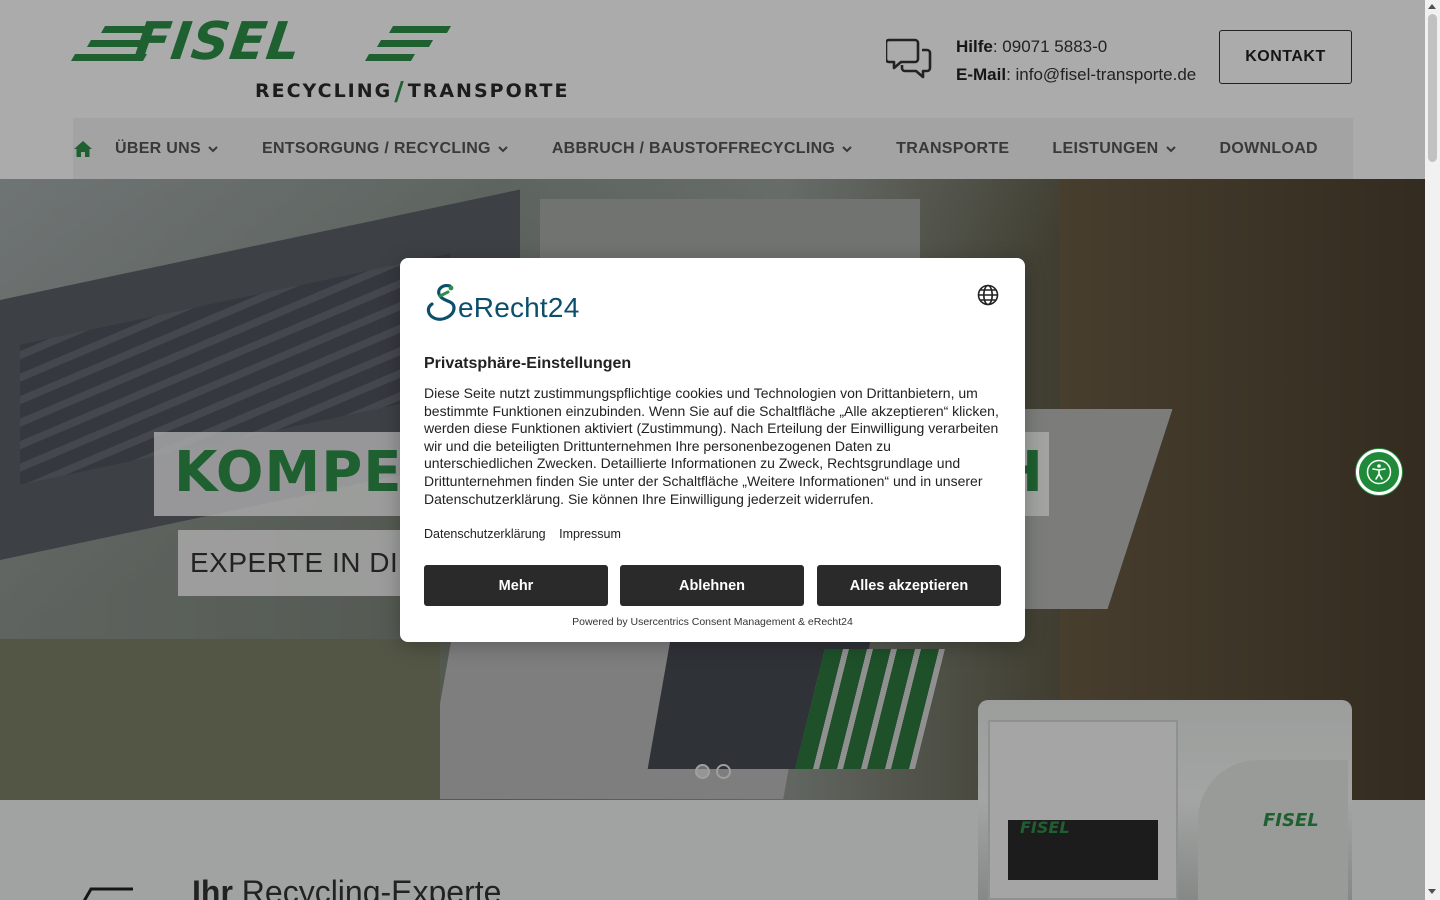 This screenshot has width=1440, height=900. I want to click on more-button: Mehr, so click(516, 585).